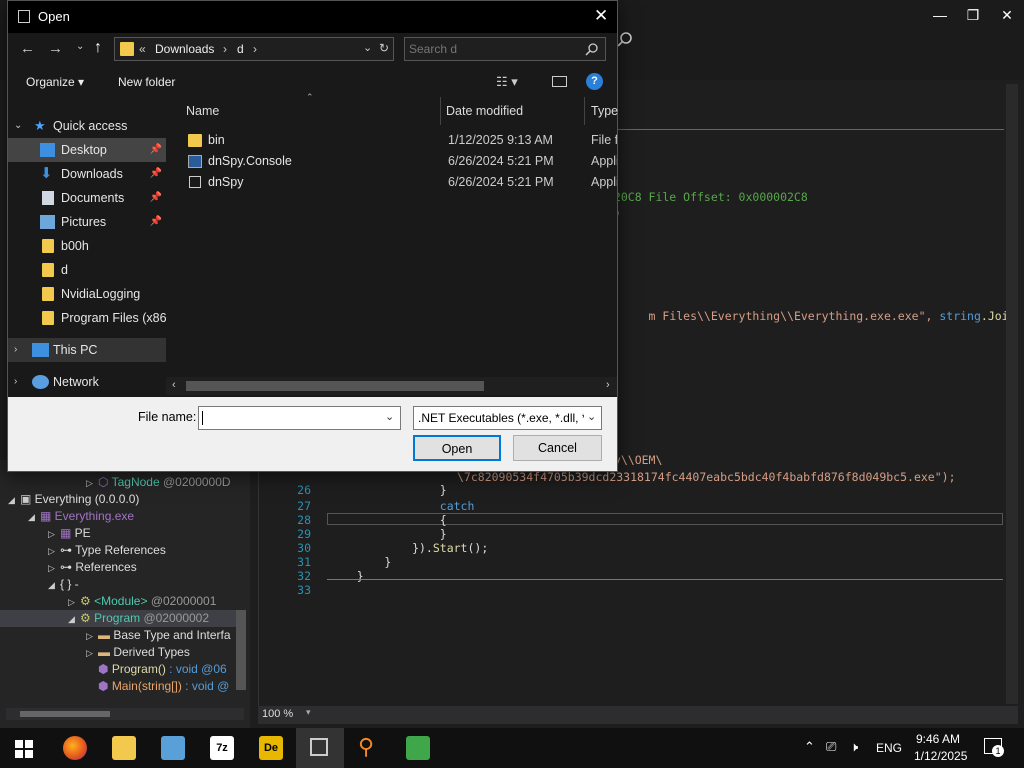 The image size is (1024, 768). Describe the element at coordinates (158, 635) in the screenshot. I see `tree-node-base-type: ▷ ▬ Base Type and Interfa` at that location.